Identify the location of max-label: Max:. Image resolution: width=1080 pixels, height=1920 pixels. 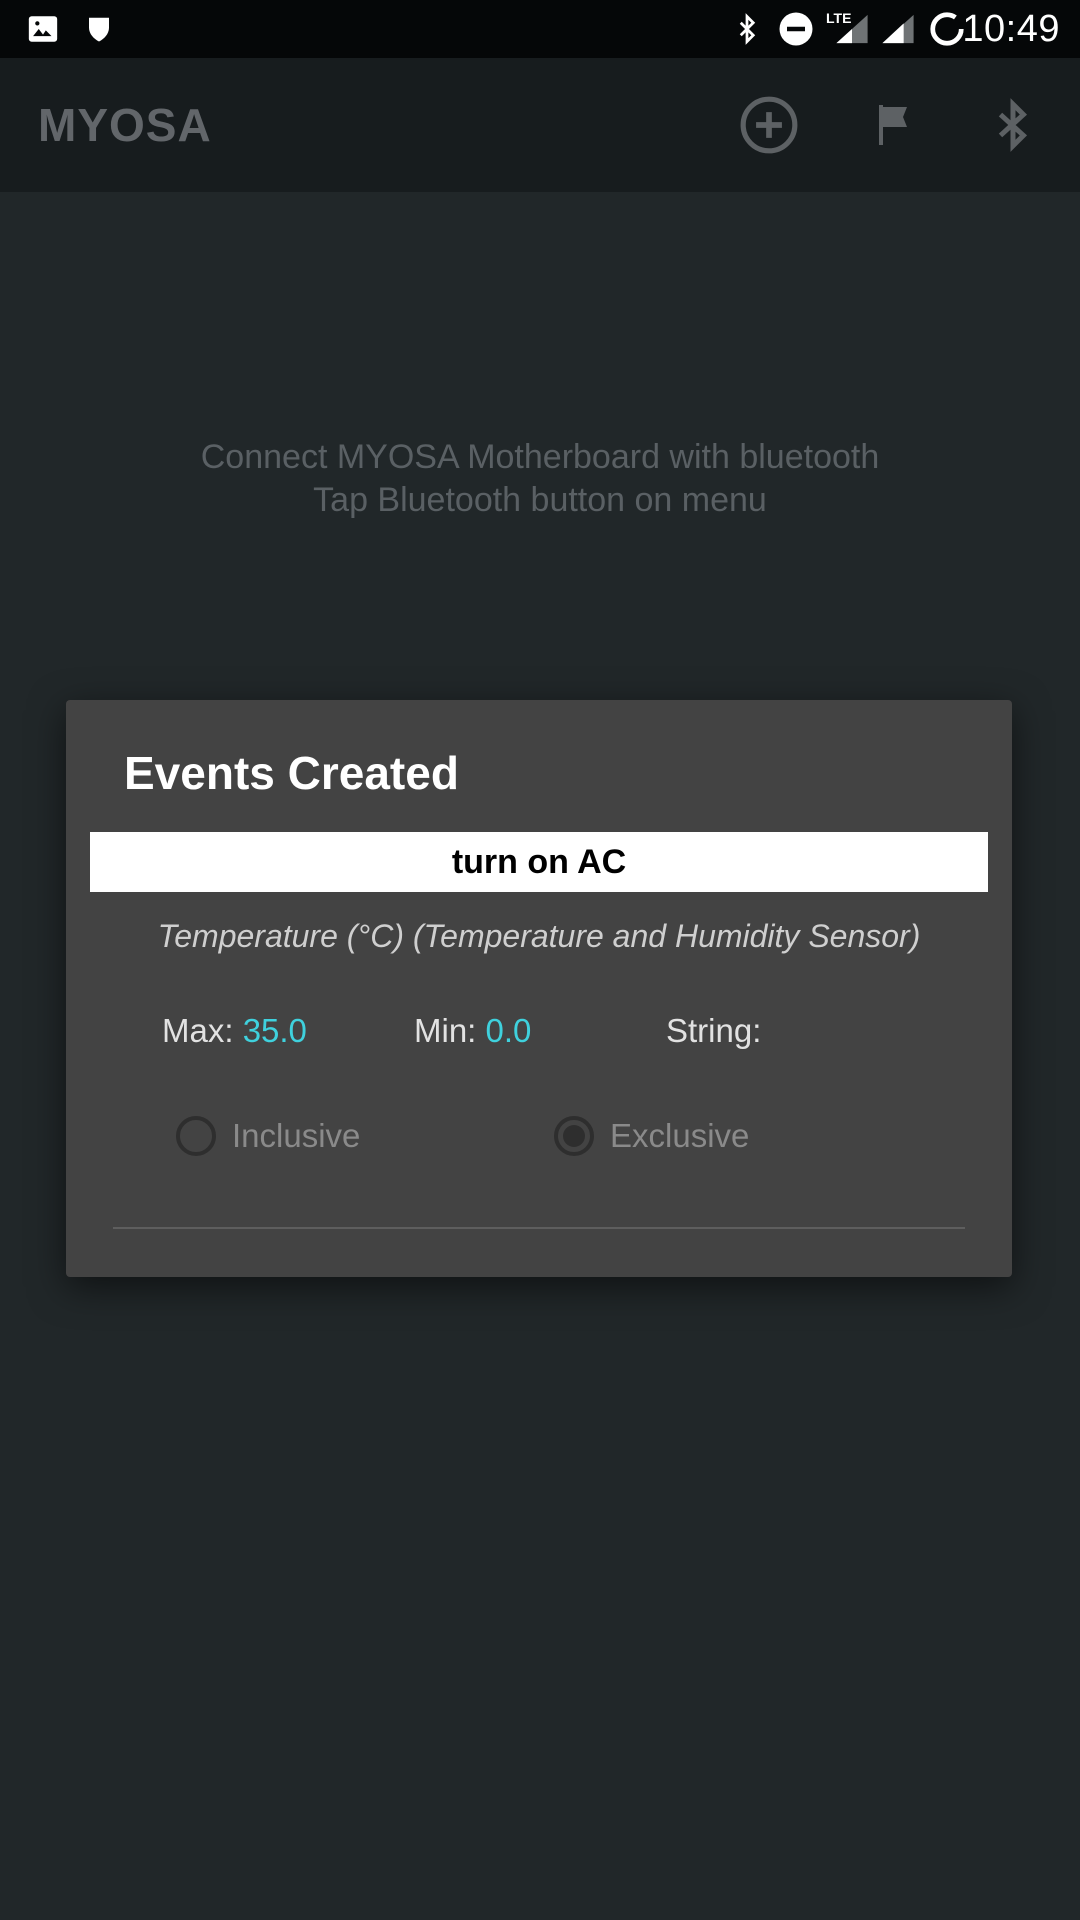
(198, 1030).